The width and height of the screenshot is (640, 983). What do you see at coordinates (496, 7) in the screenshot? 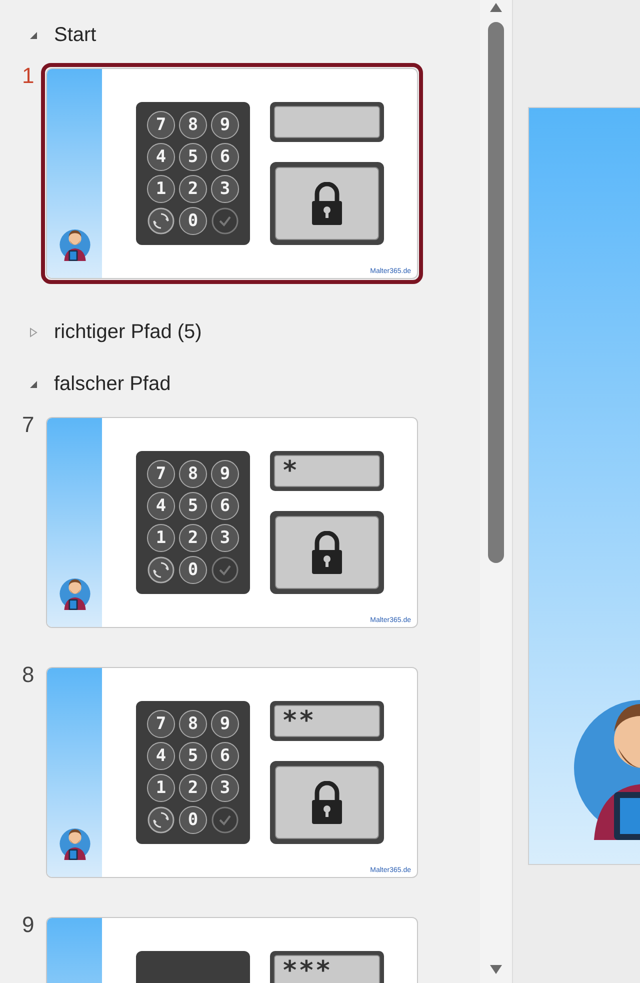
I see `scroll-up-icon` at bounding box center [496, 7].